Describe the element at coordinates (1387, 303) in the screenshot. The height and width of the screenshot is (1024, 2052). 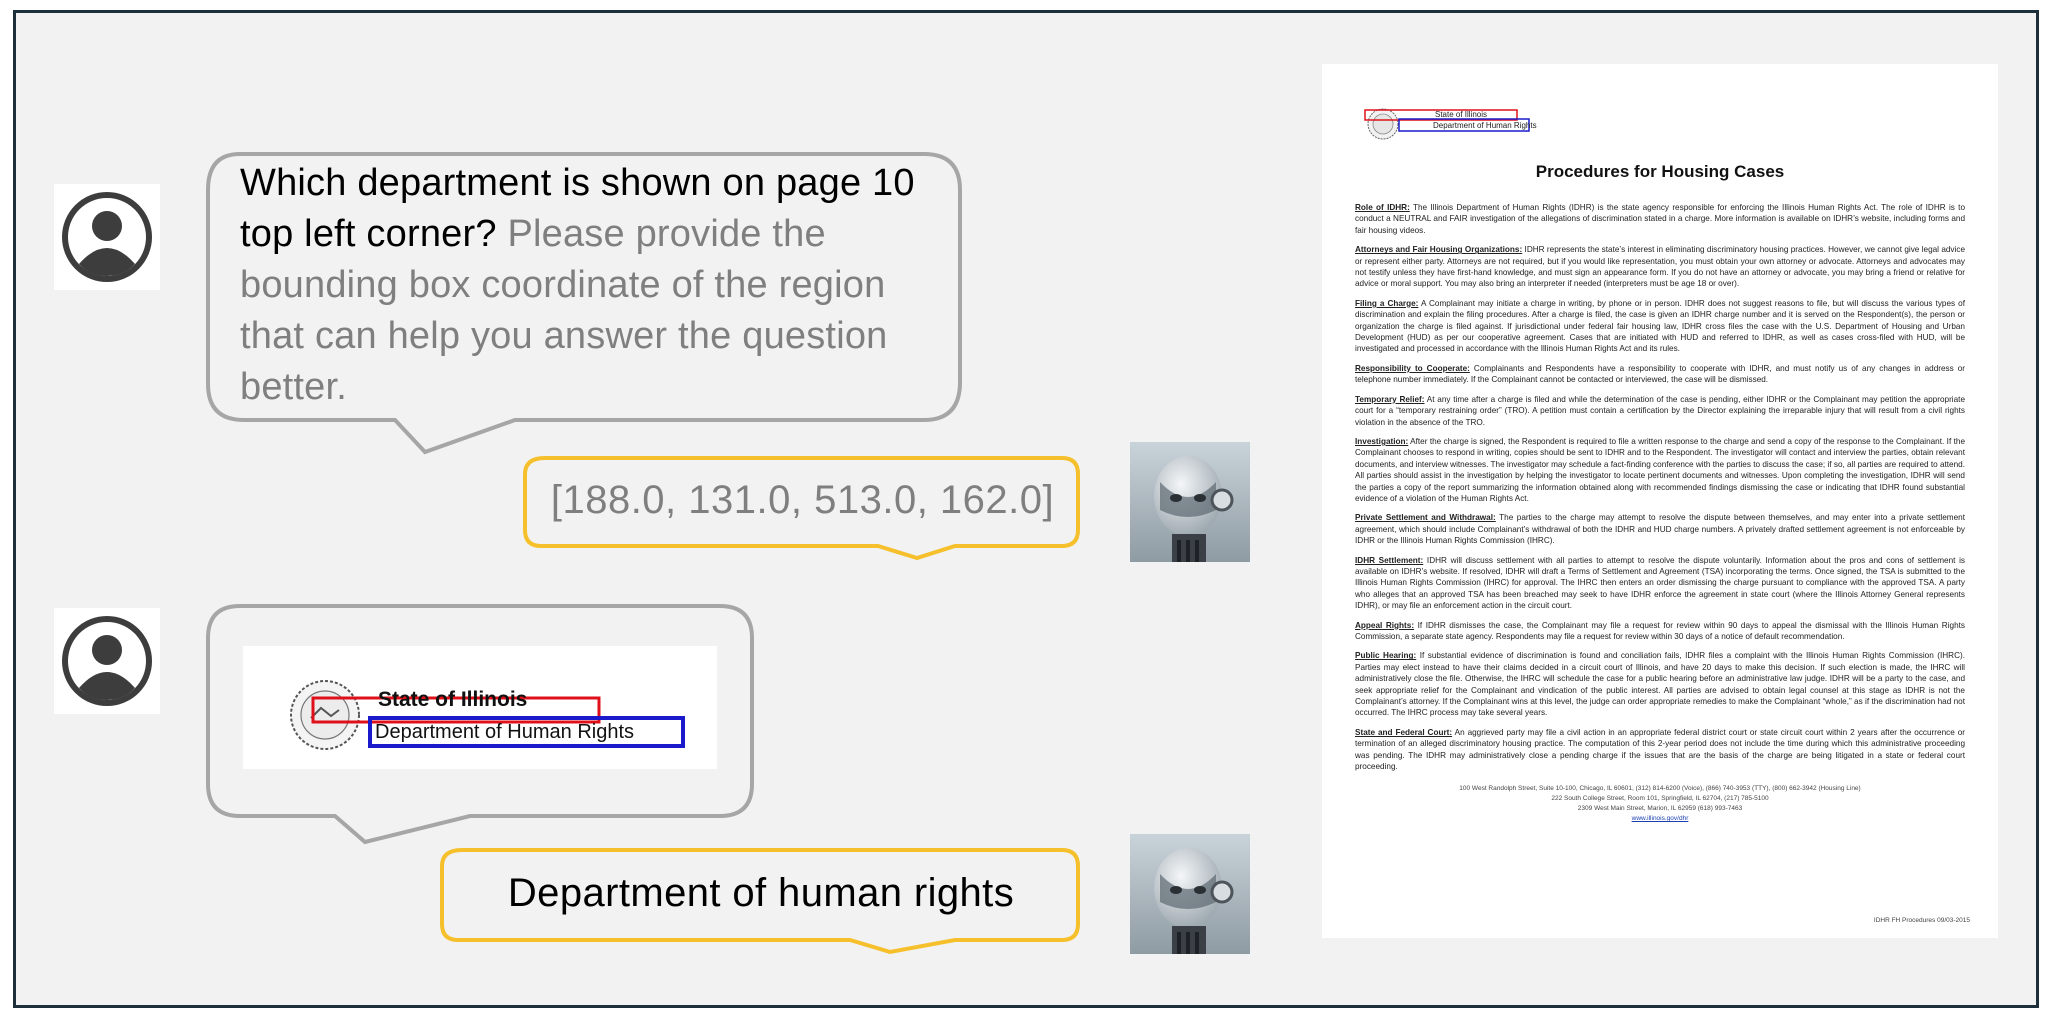
I see `section-heading: Filing a Charge:` at that location.